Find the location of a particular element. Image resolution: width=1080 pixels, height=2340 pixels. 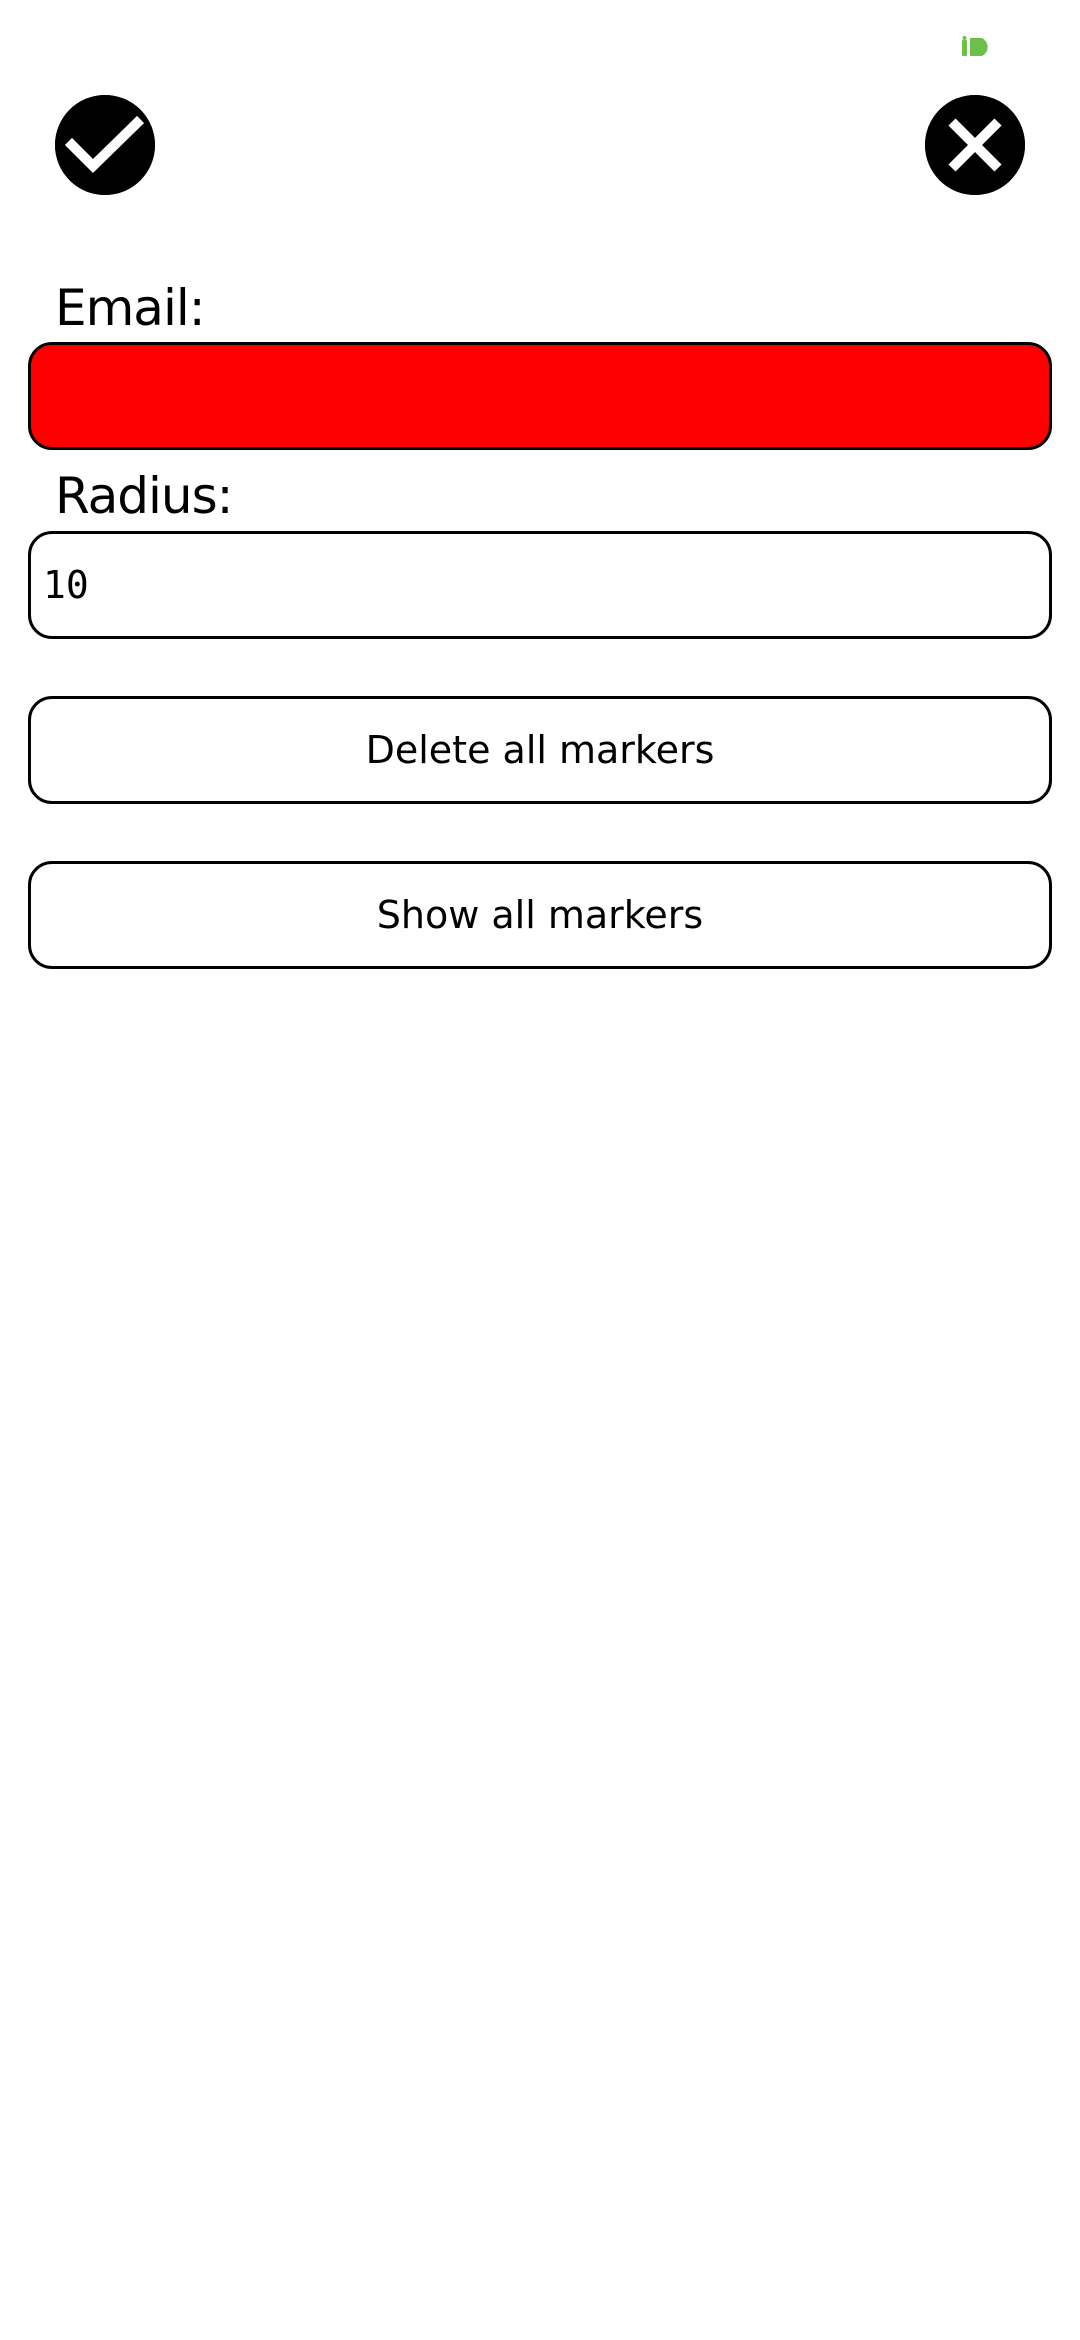

confirm-button is located at coordinates (105, 145).